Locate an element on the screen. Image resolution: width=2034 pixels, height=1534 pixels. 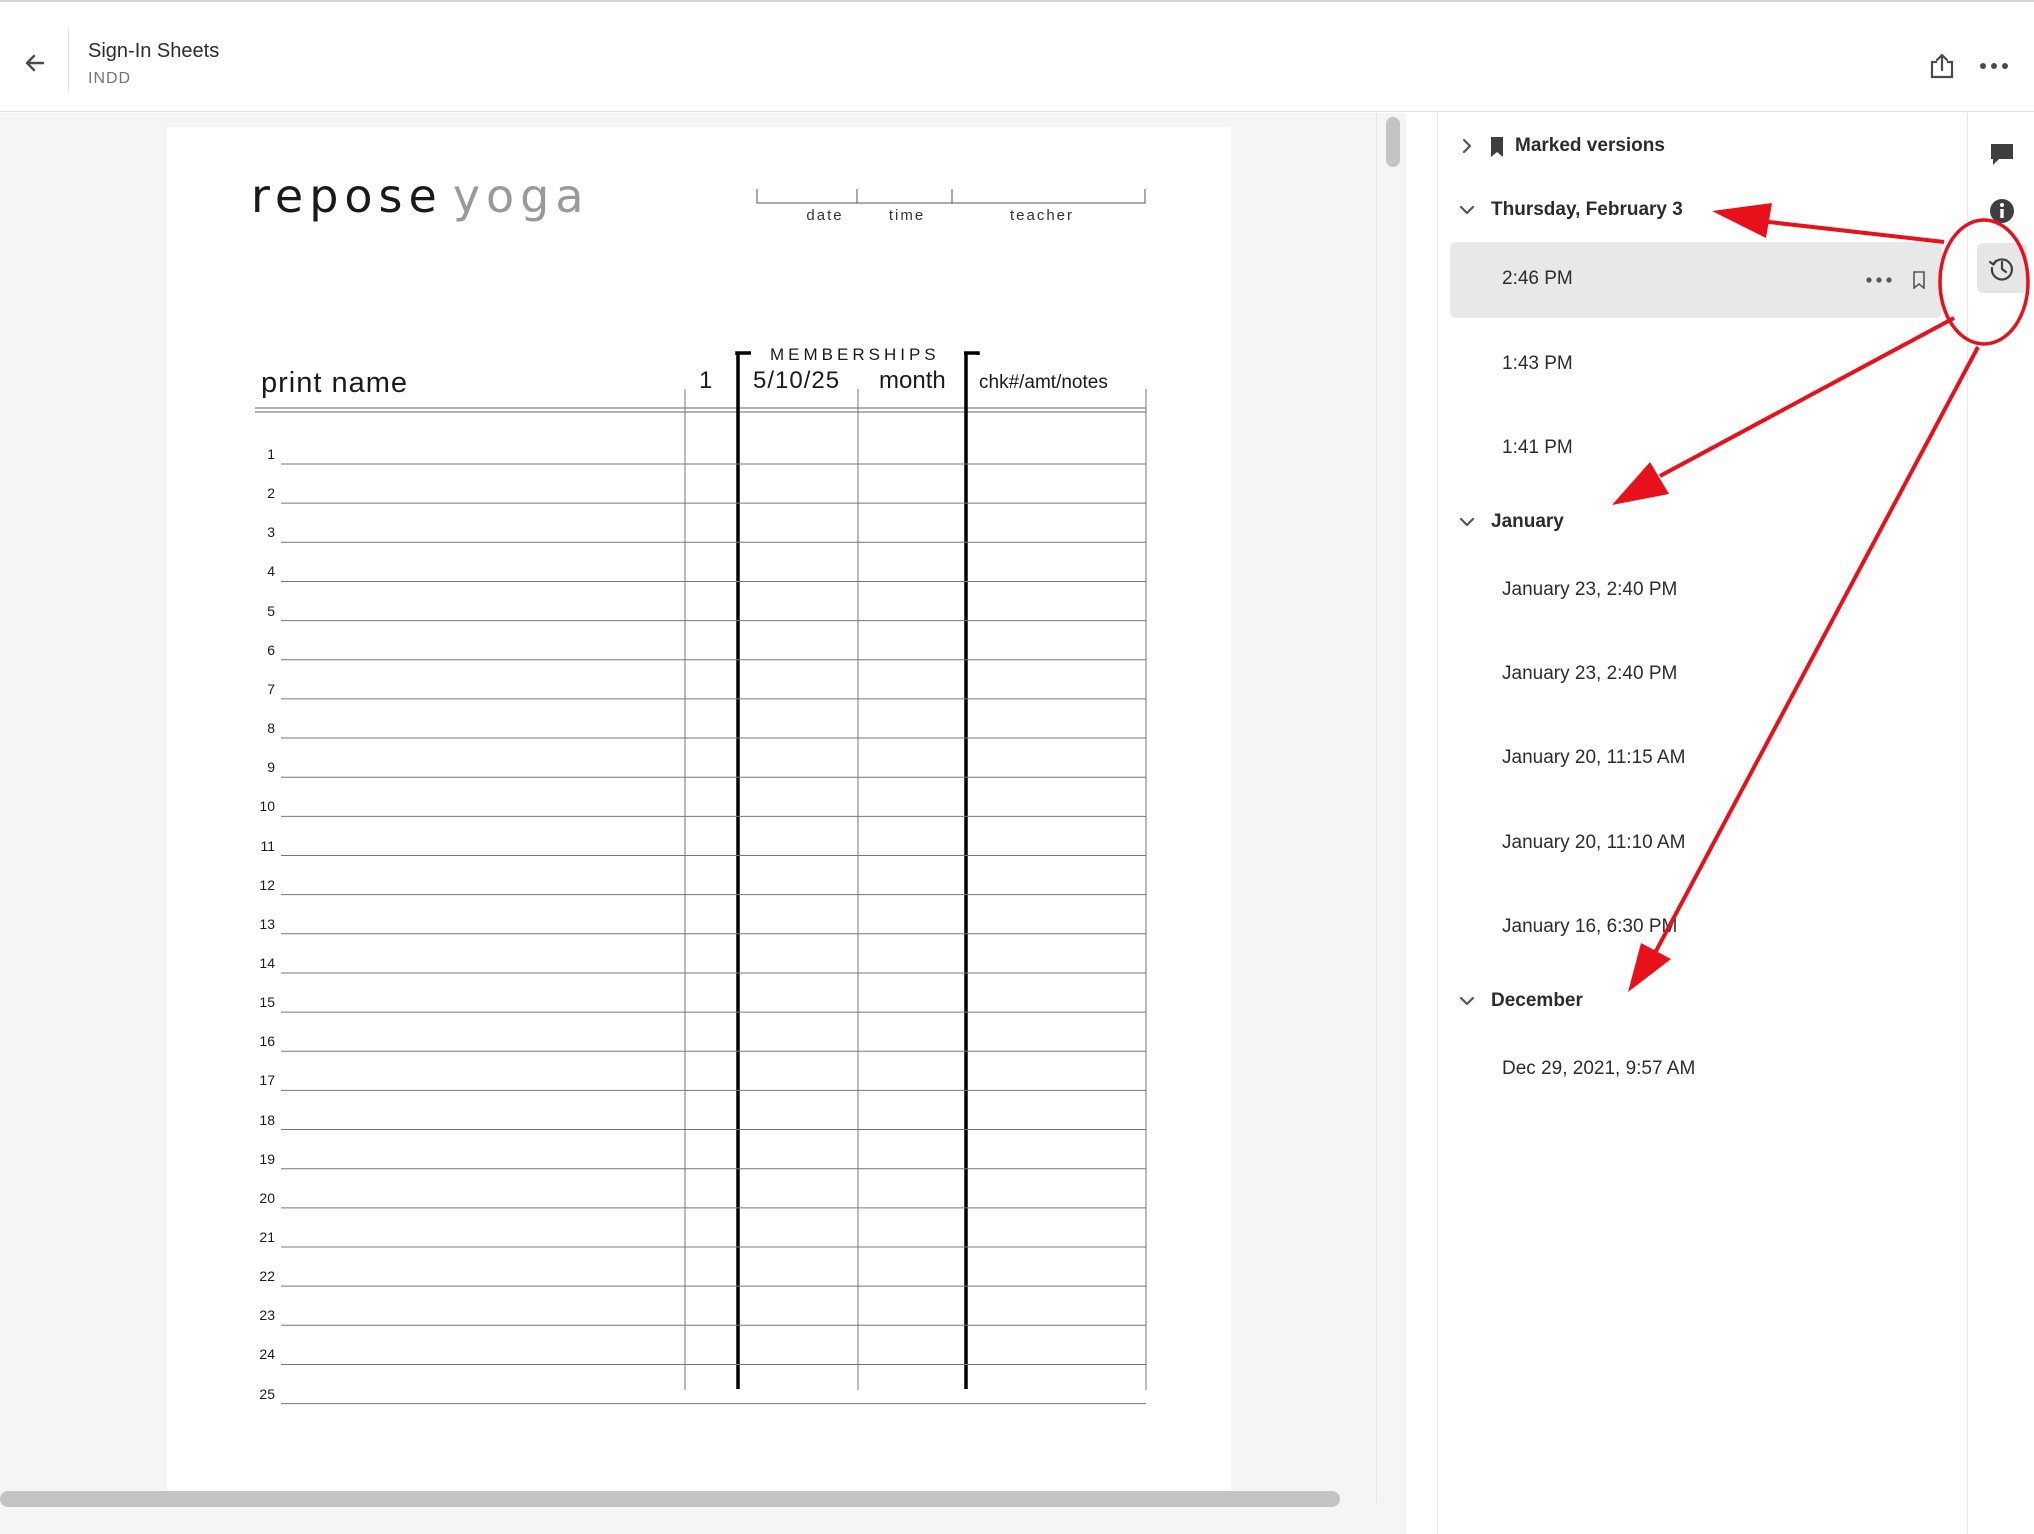
row-number: 6 is located at coordinates (271, 649).